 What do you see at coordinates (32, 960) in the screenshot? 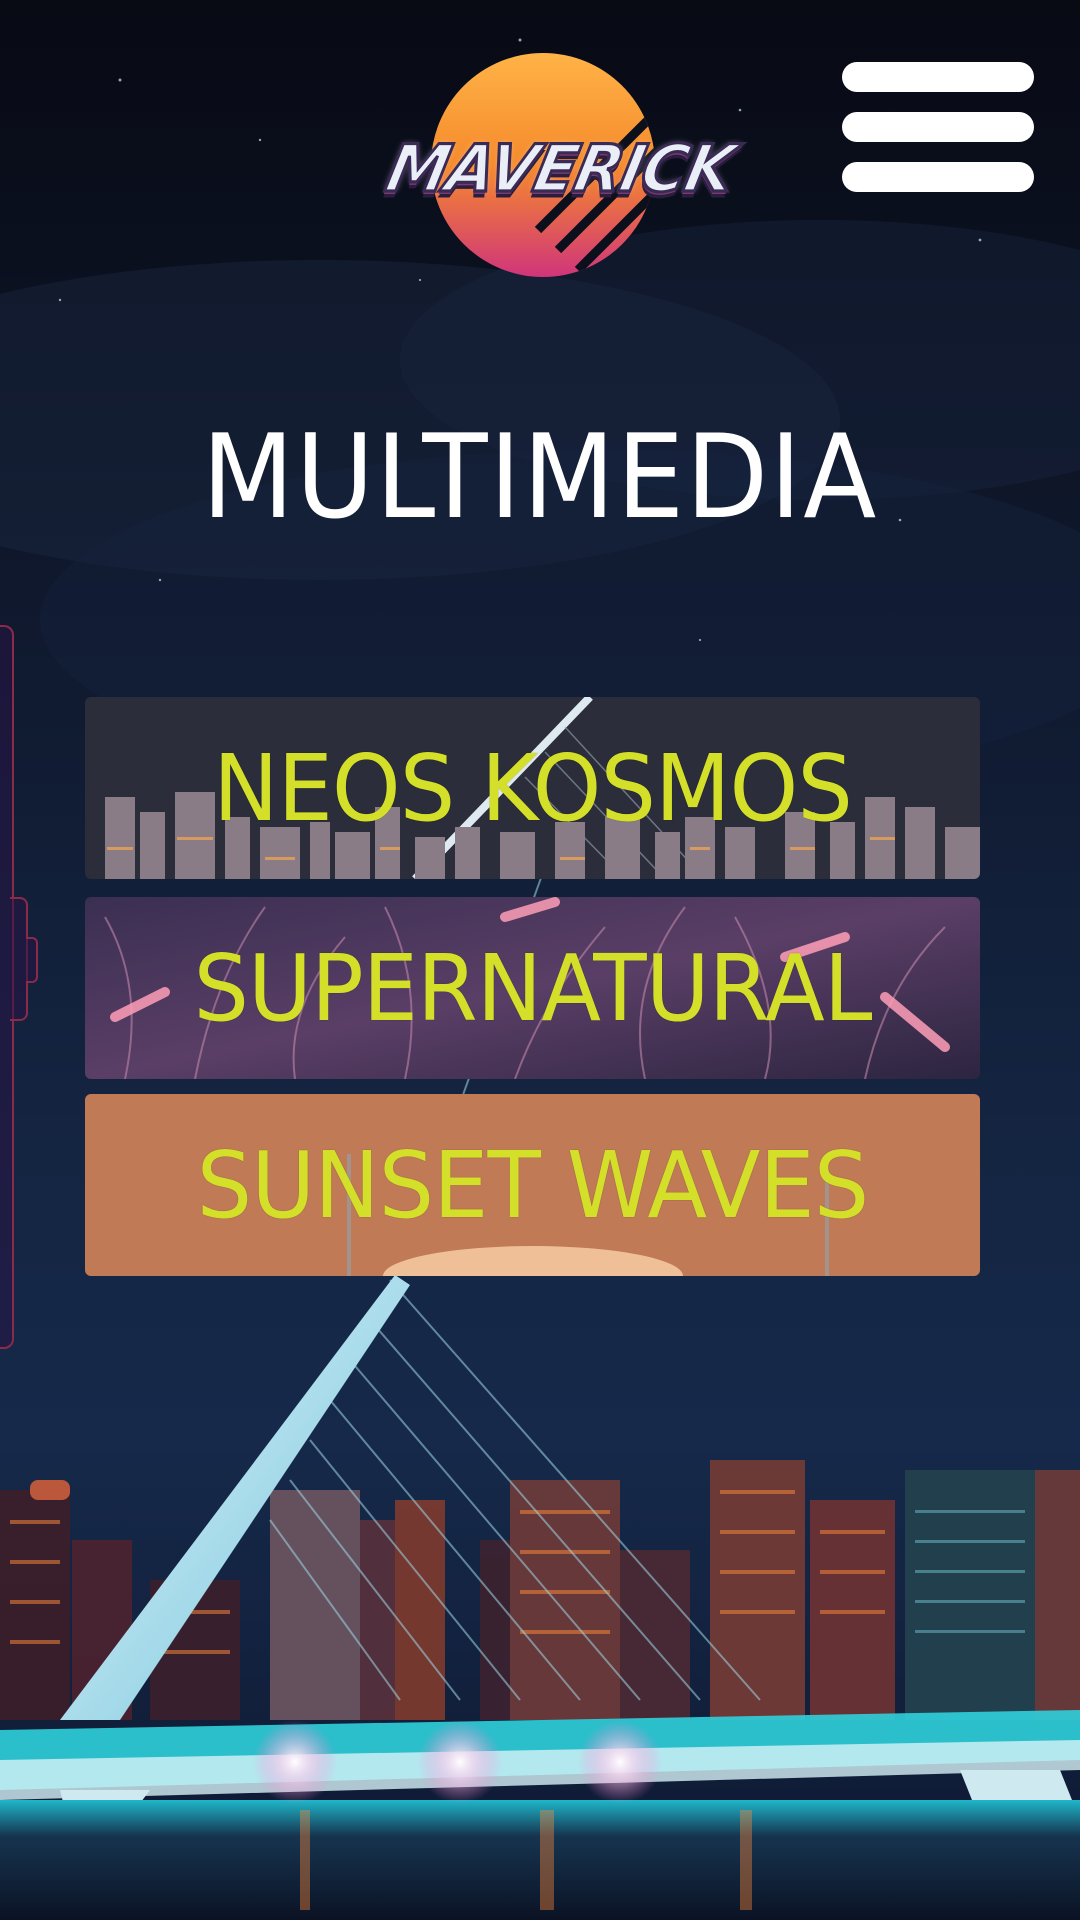
I see `side-panel-handle-tip` at bounding box center [32, 960].